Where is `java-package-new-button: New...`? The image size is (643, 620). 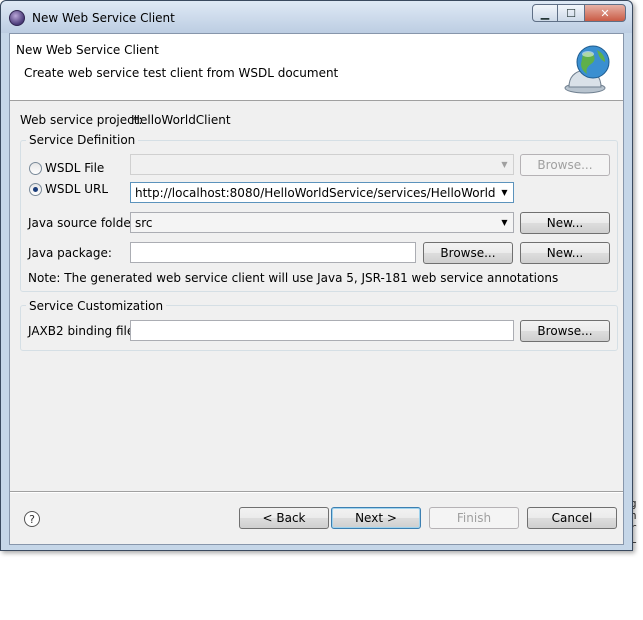 java-package-new-button: New... is located at coordinates (565, 253).